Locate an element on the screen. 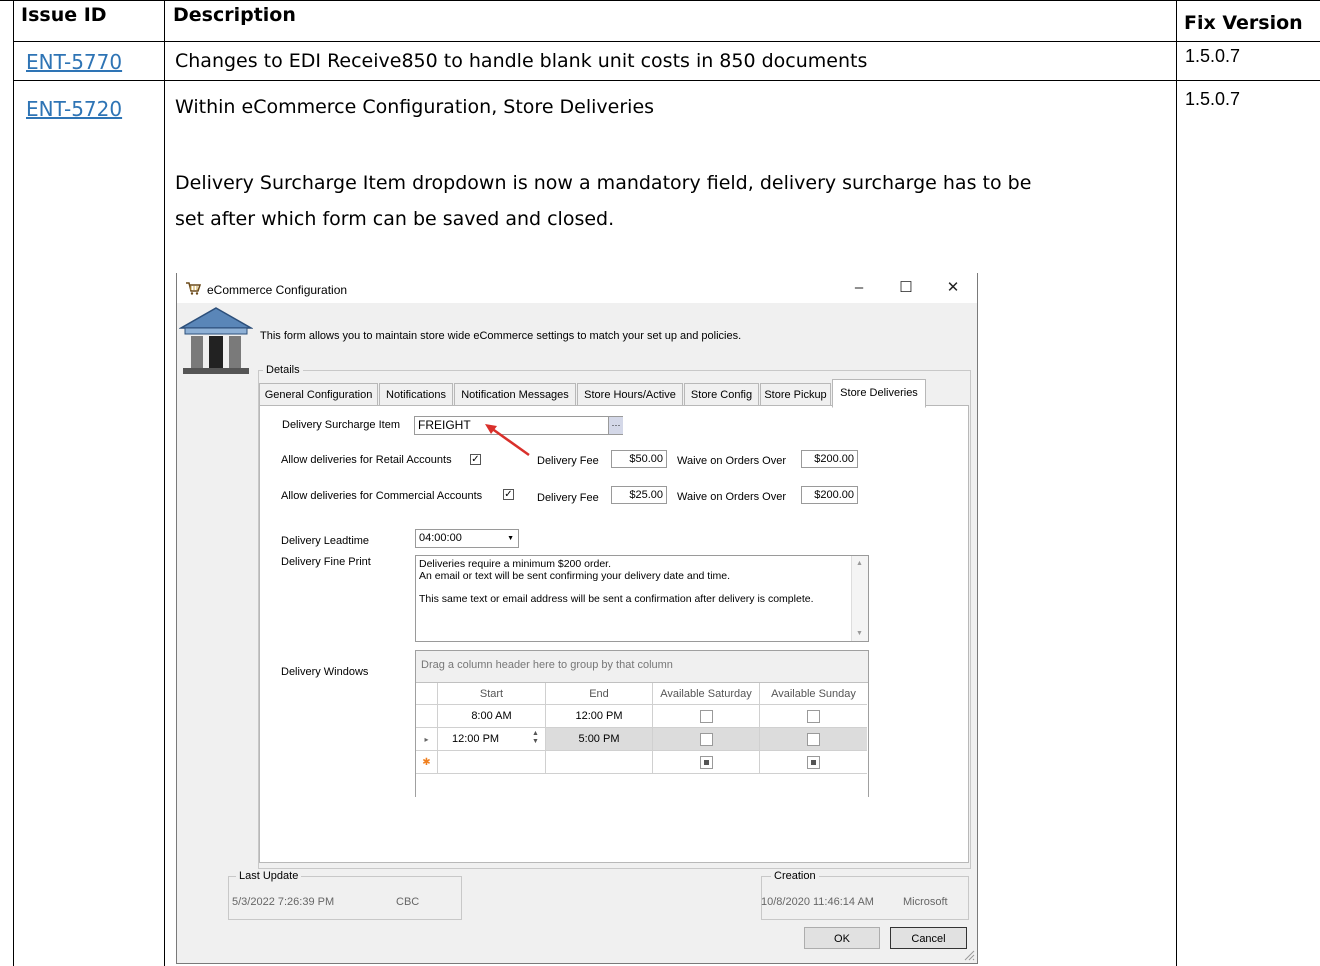 This screenshot has width=1320, height=966. dialog-title-bar: eCommerce Configuration – ☐ ✕ is located at coordinates (577, 288).